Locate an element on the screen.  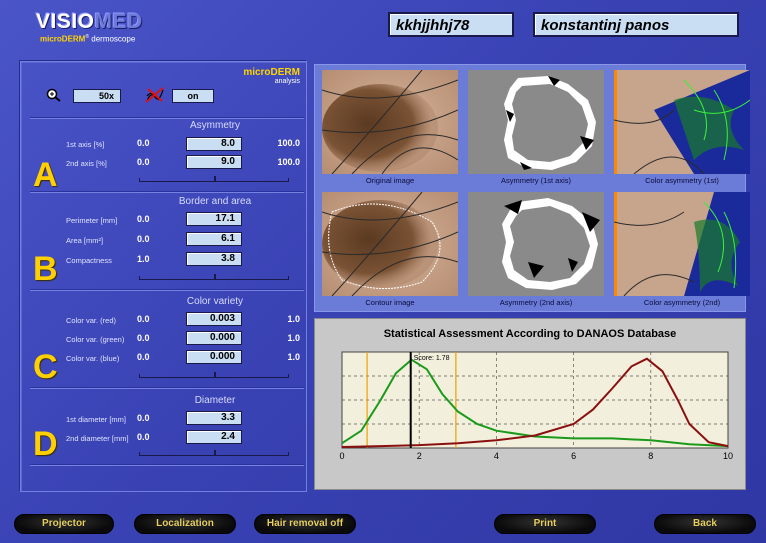
row-label: Area [mm²] is located at coordinates (85, 240).